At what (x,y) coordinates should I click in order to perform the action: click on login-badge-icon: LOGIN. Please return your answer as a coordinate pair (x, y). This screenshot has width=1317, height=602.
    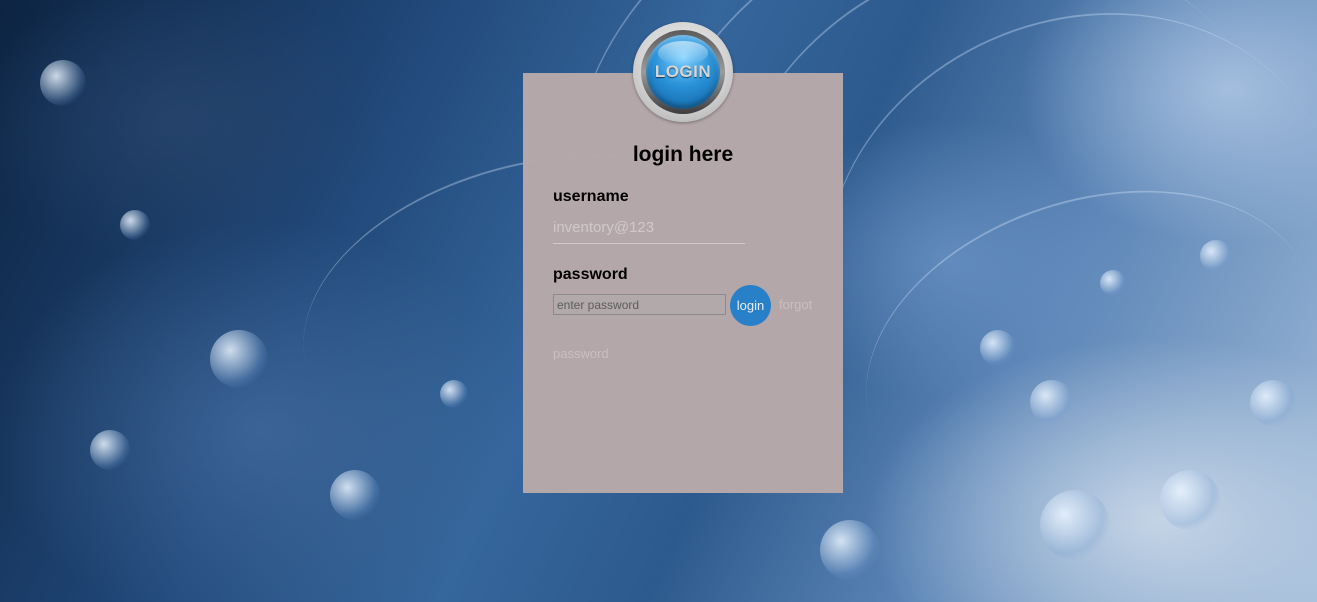
    Looking at the image, I should click on (683, 72).